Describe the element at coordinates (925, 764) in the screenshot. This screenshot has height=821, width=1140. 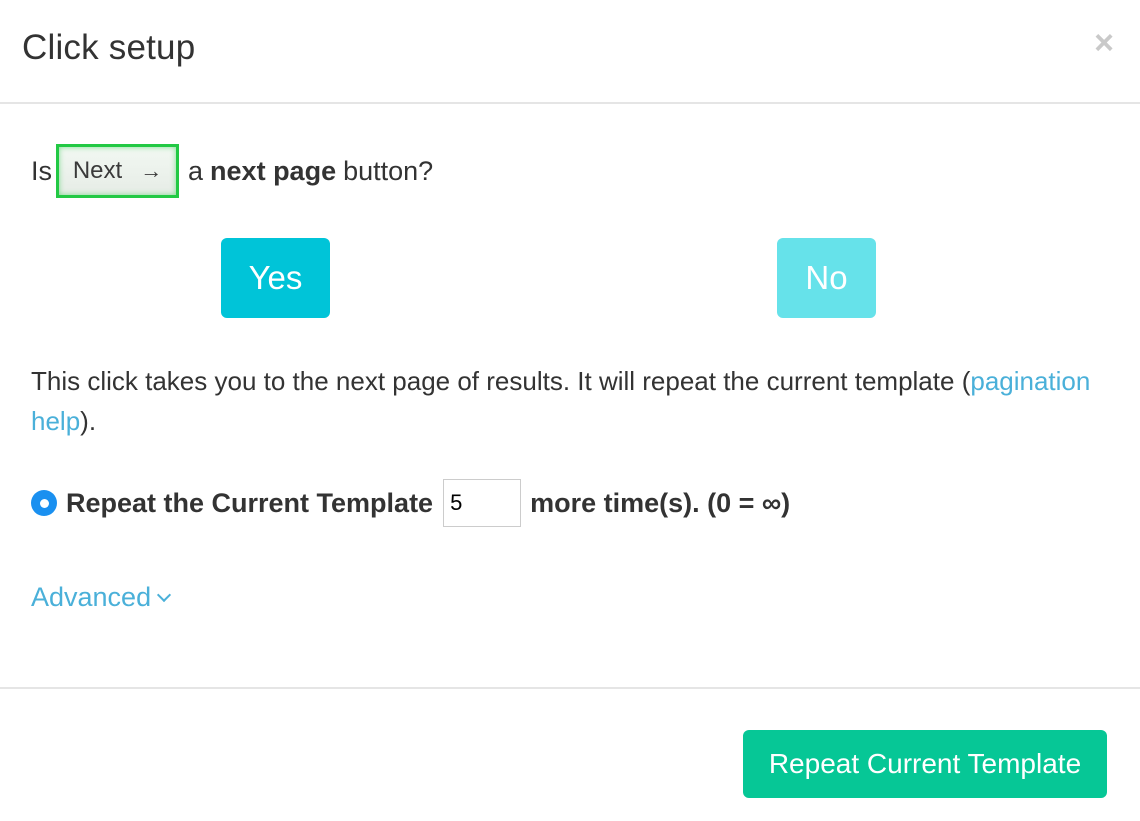
I see `repeat-current-template-button: Repeat Current Template` at that location.